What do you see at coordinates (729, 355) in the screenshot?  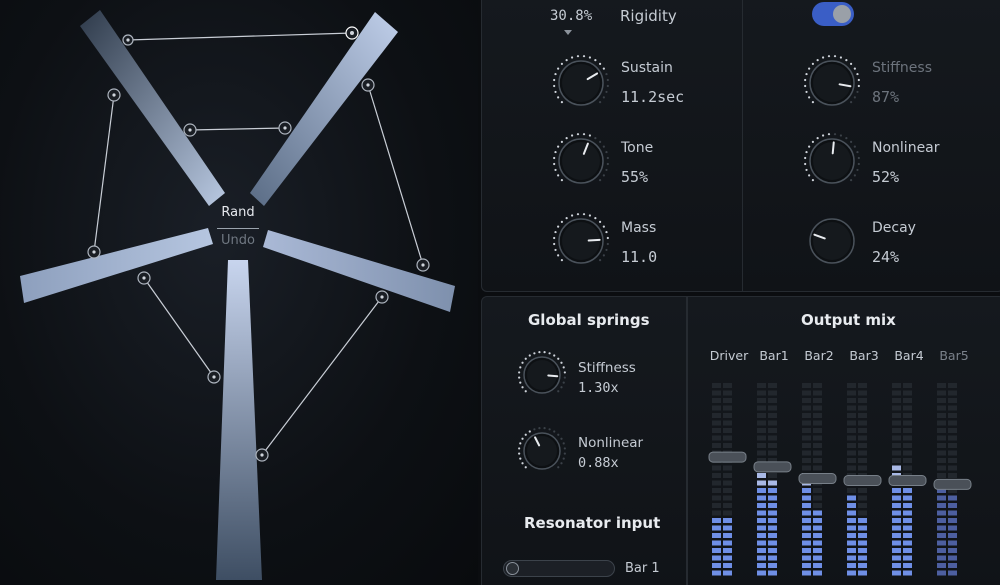 I see `channel-label-driver: Driver` at bounding box center [729, 355].